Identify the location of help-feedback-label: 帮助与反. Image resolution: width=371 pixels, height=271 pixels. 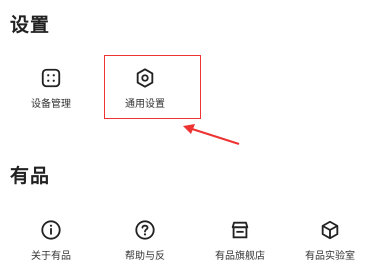
(145, 256).